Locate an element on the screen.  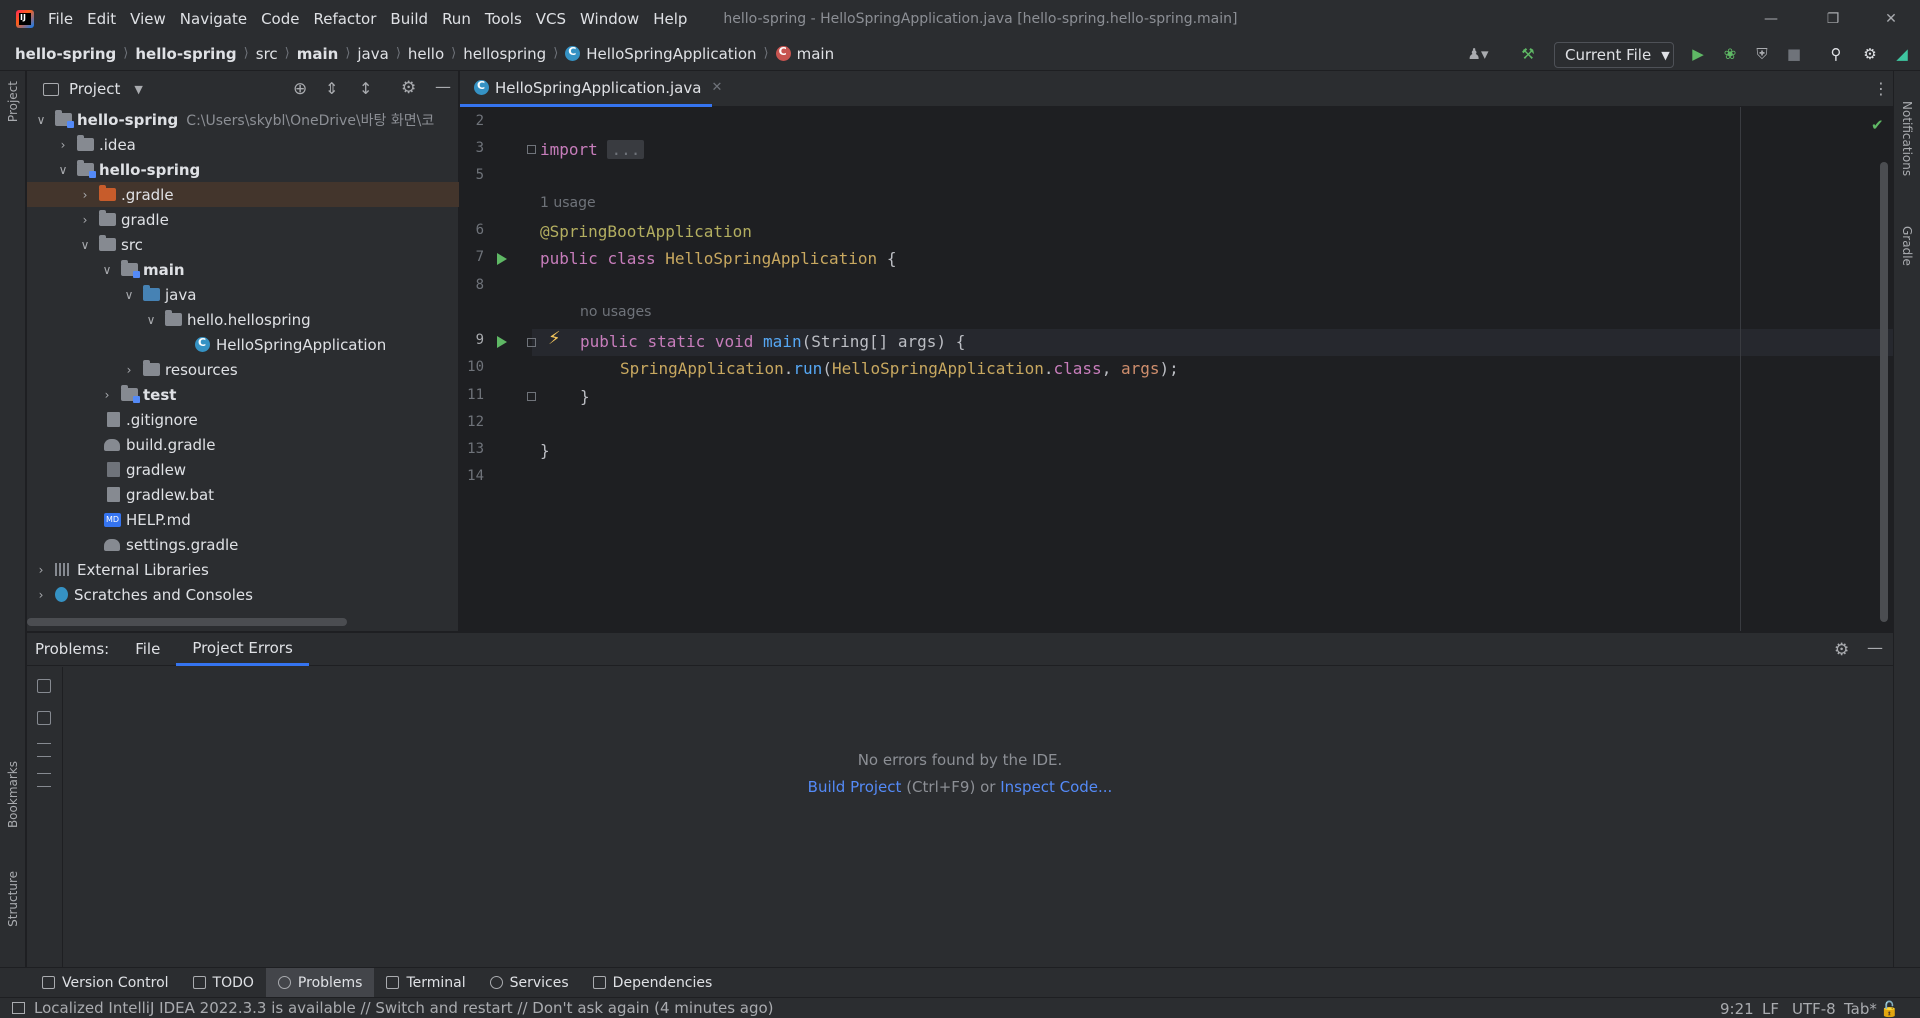
tree-item-main: ∨ main is located at coordinates (243, 269).